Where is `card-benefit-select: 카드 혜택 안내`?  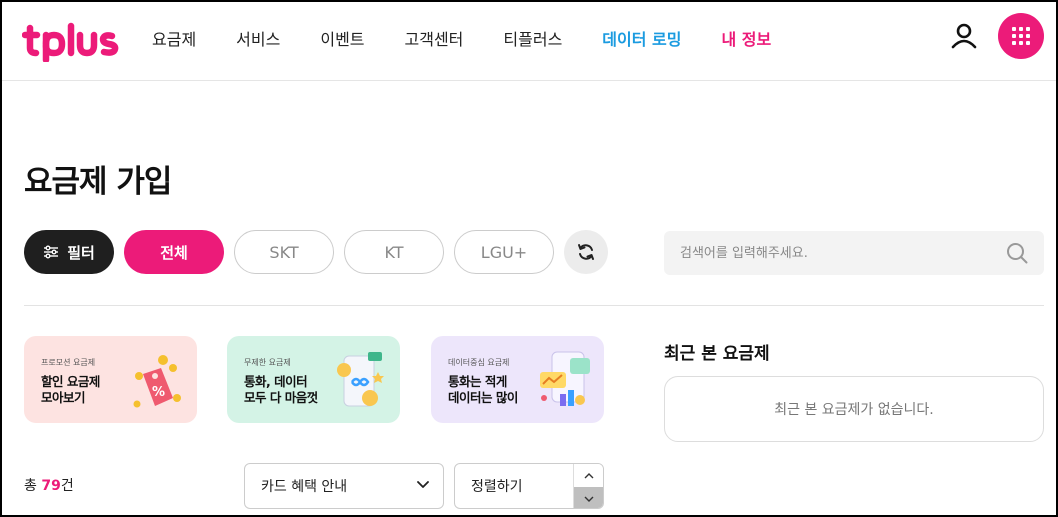
card-benefit-select: 카드 혜택 안내 is located at coordinates (344, 486).